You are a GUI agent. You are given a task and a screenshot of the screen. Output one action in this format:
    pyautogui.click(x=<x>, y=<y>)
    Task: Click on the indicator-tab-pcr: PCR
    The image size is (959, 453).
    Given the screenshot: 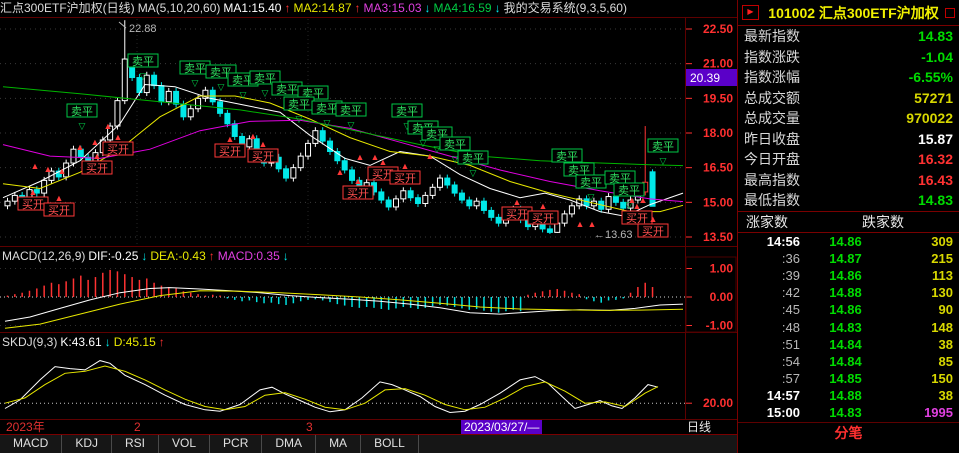 What is the action you would take?
    pyautogui.click(x=236, y=444)
    